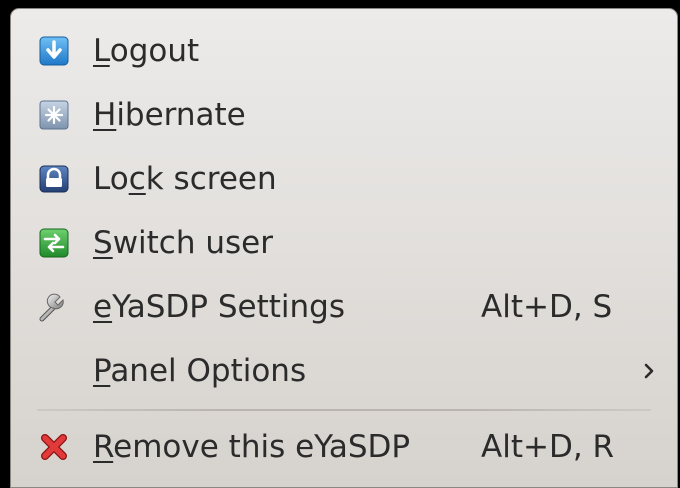 Image resolution: width=680 pixels, height=488 pixels. Describe the element at coordinates (208, 371) in the screenshot. I see `menu-item-label: anel Options` at that location.